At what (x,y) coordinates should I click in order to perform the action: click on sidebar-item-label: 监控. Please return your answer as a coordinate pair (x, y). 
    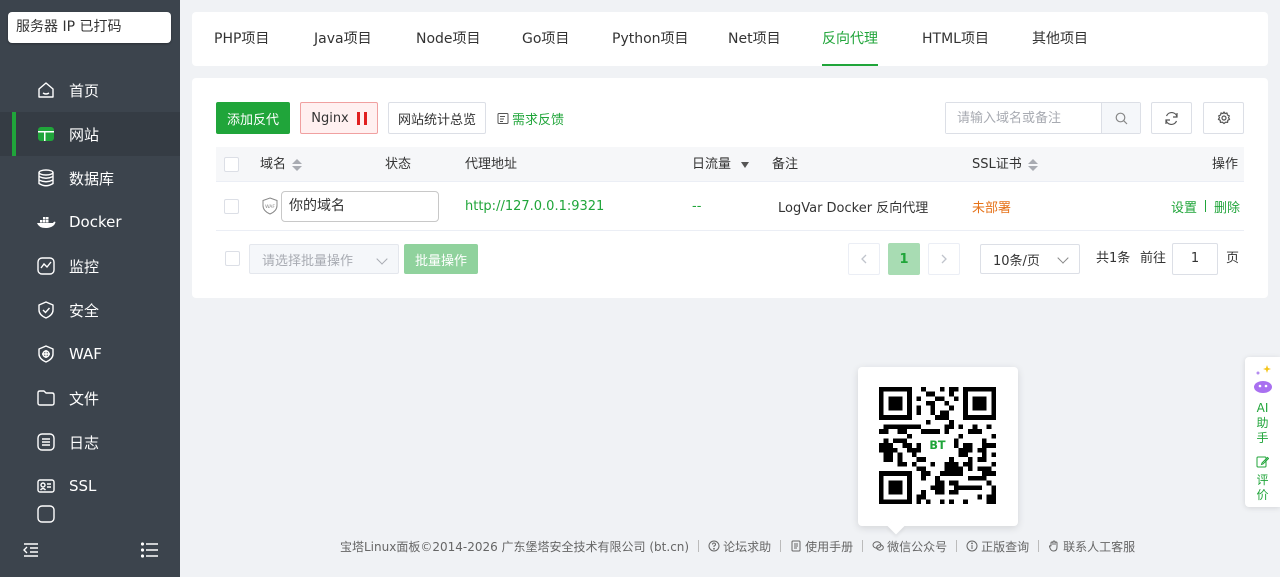
    Looking at the image, I should click on (84, 266).